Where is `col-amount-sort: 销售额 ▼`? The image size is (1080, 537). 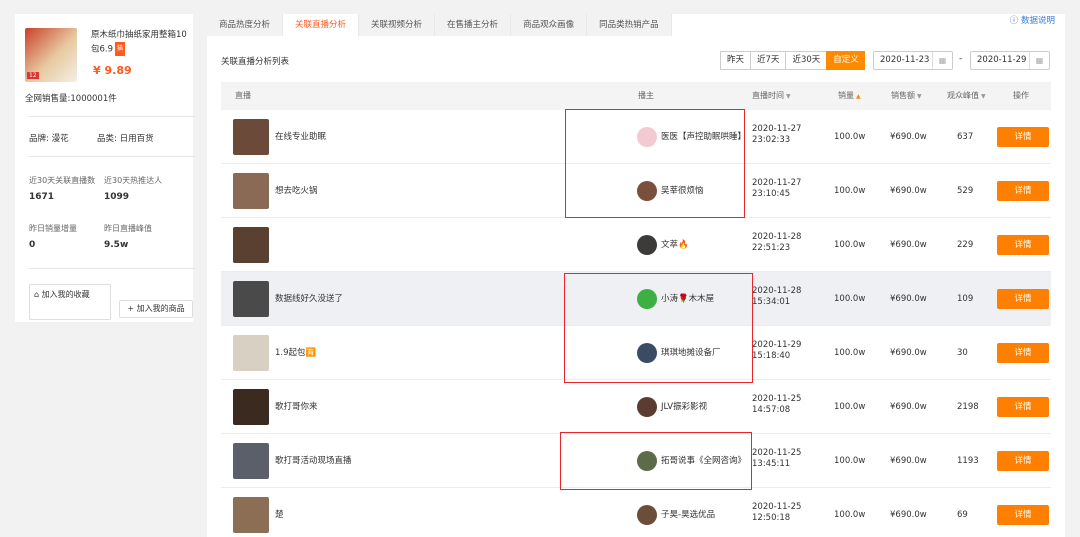 col-amount-sort: 销售额 ▼ is located at coordinates (906, 96).